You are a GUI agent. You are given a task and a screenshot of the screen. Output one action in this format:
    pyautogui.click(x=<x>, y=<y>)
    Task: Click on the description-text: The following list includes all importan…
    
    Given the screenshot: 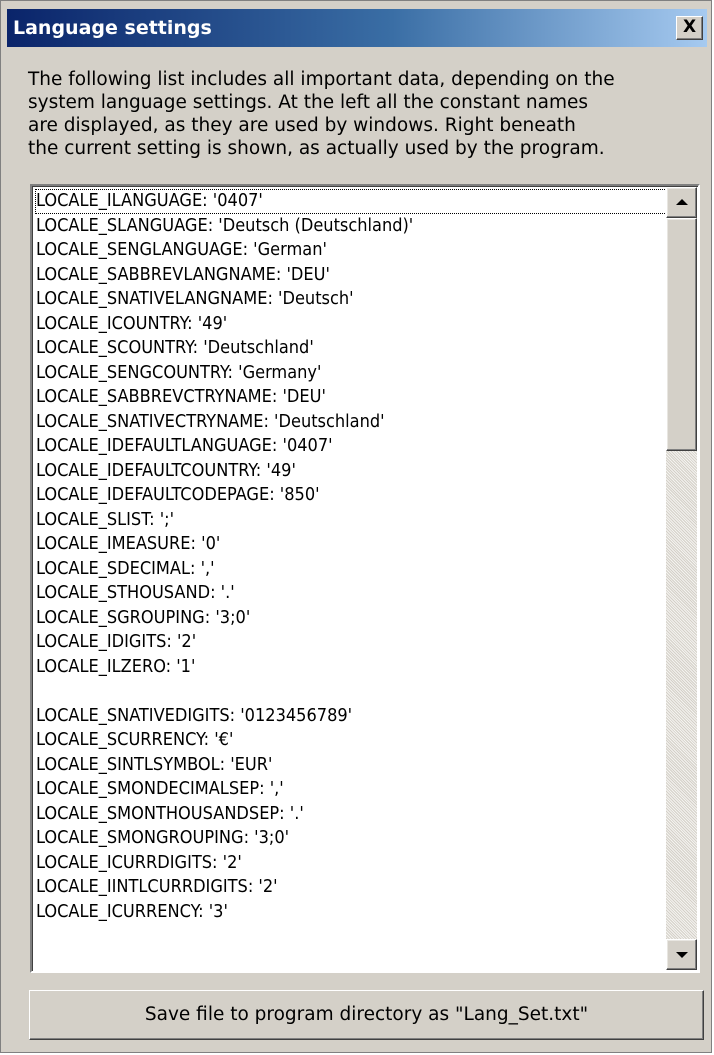 What is the action you would take?
    pyautogui.click(x=321, y=114)
    